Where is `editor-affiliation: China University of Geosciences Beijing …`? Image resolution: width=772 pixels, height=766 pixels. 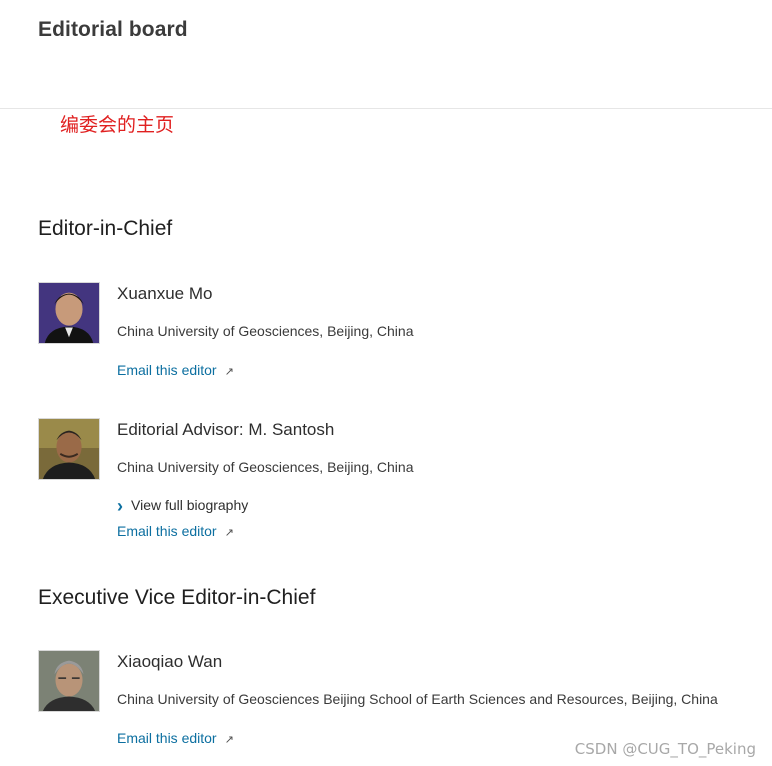 editor-affiliation: China University of Geosciences Beijing … is located at coordinates (417, 699).